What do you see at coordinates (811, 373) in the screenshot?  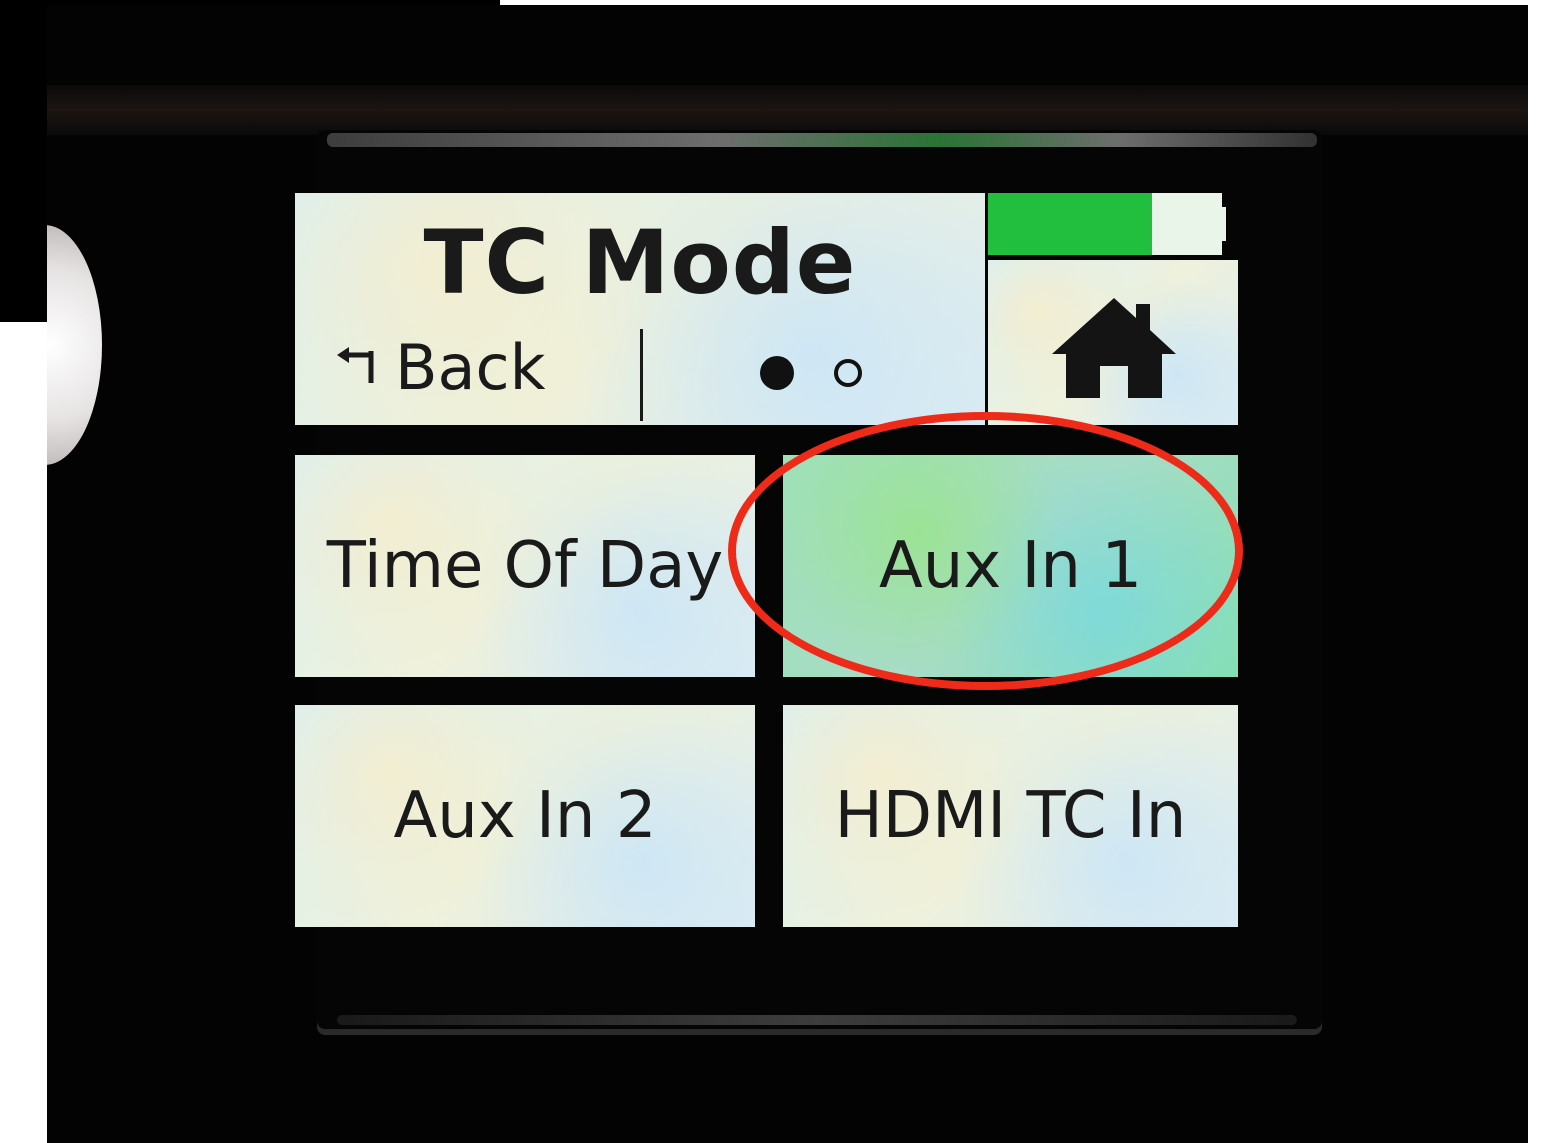 I see `page-indicator` at bounding box center [811, 373].